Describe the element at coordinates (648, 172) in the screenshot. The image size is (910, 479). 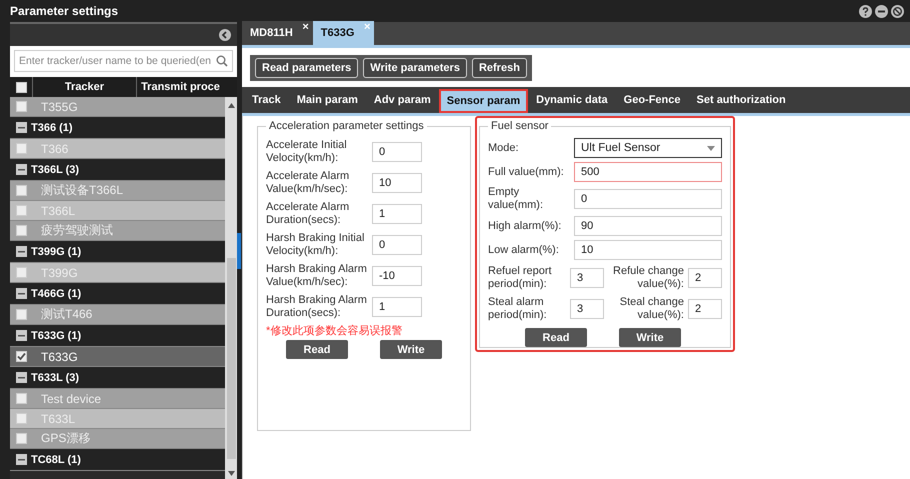
I see `input-field: 500` at that location.